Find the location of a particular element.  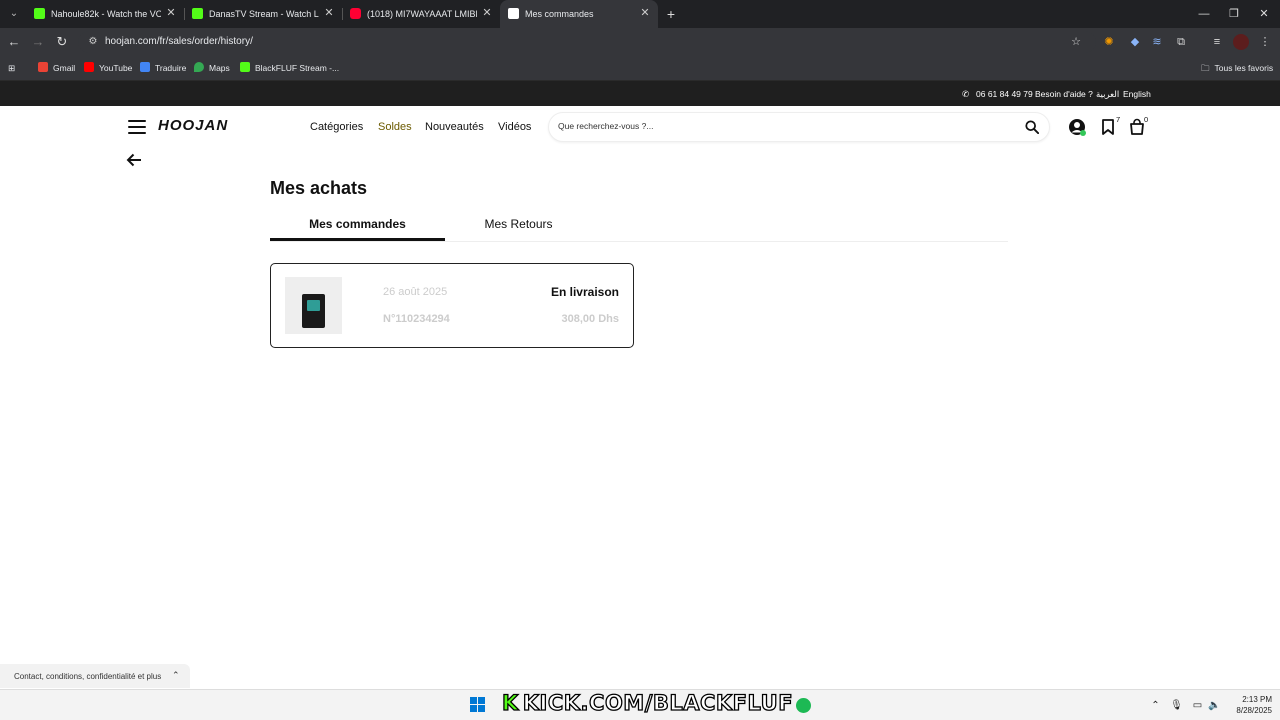

browser-tab-1: Nahoule82k - Watch the VOD o ✕ is located at coordinates (105, 14).